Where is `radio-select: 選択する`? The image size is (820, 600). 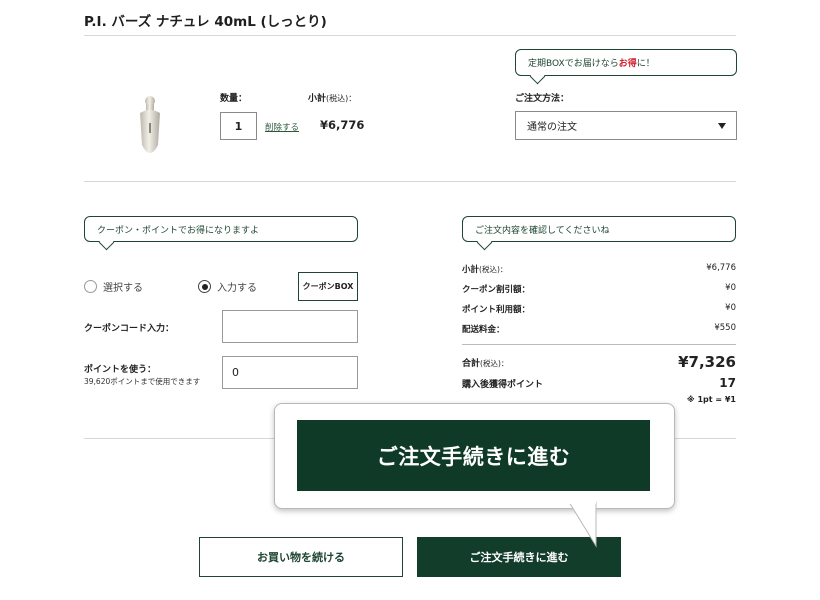 radio-select: 選択する is located at coordinates (113, 286).